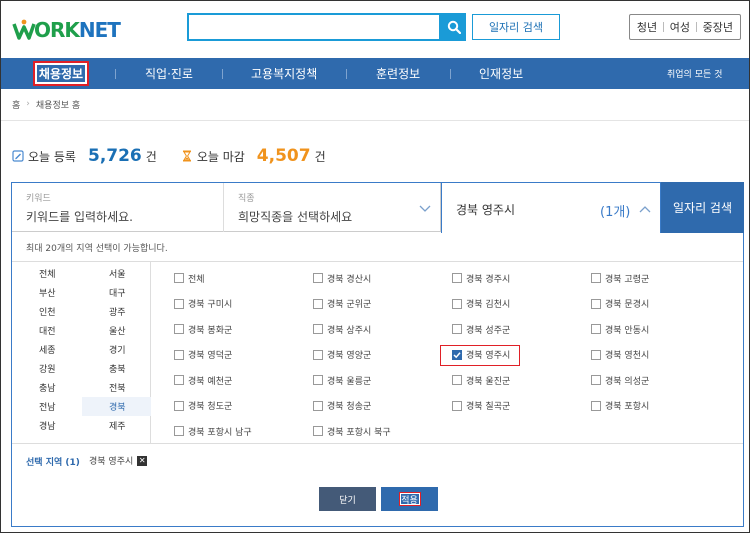 This screenshot has height=533, width=750. I want to click on segment-women: 여성, so click(680, 27).